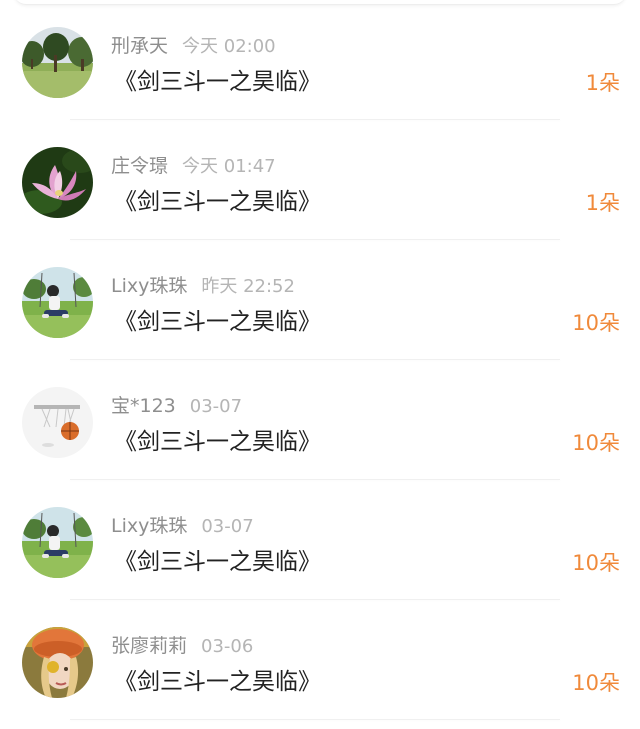 Image resolution: width=640 pixels, height=729 pixels. What do you see at coordinates (227, 646) in the screenshot?
I see `timestamp: 03-06` at bounding box center [227, 646].